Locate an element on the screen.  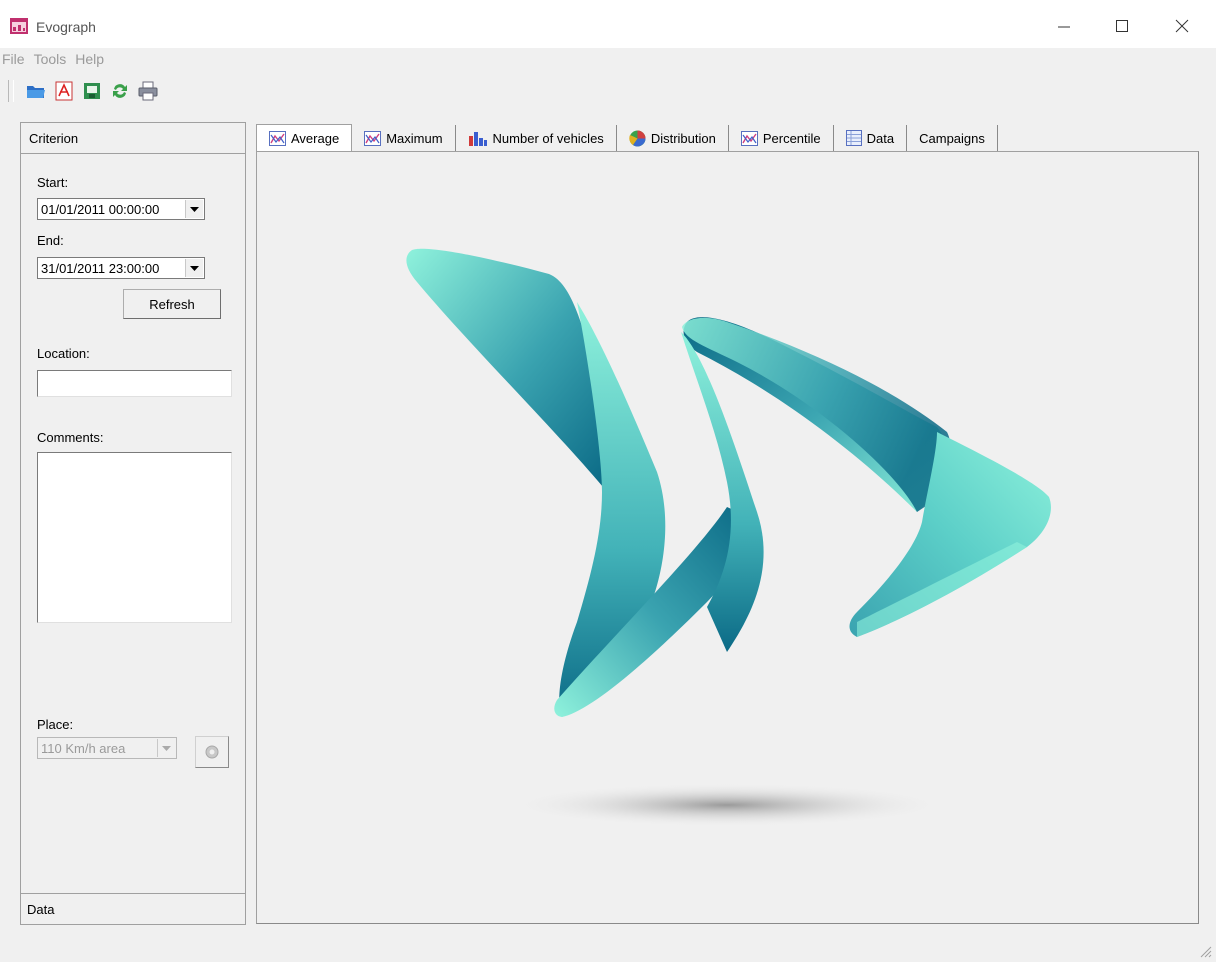
menu-help: Help is located at coordinates (93, 60).